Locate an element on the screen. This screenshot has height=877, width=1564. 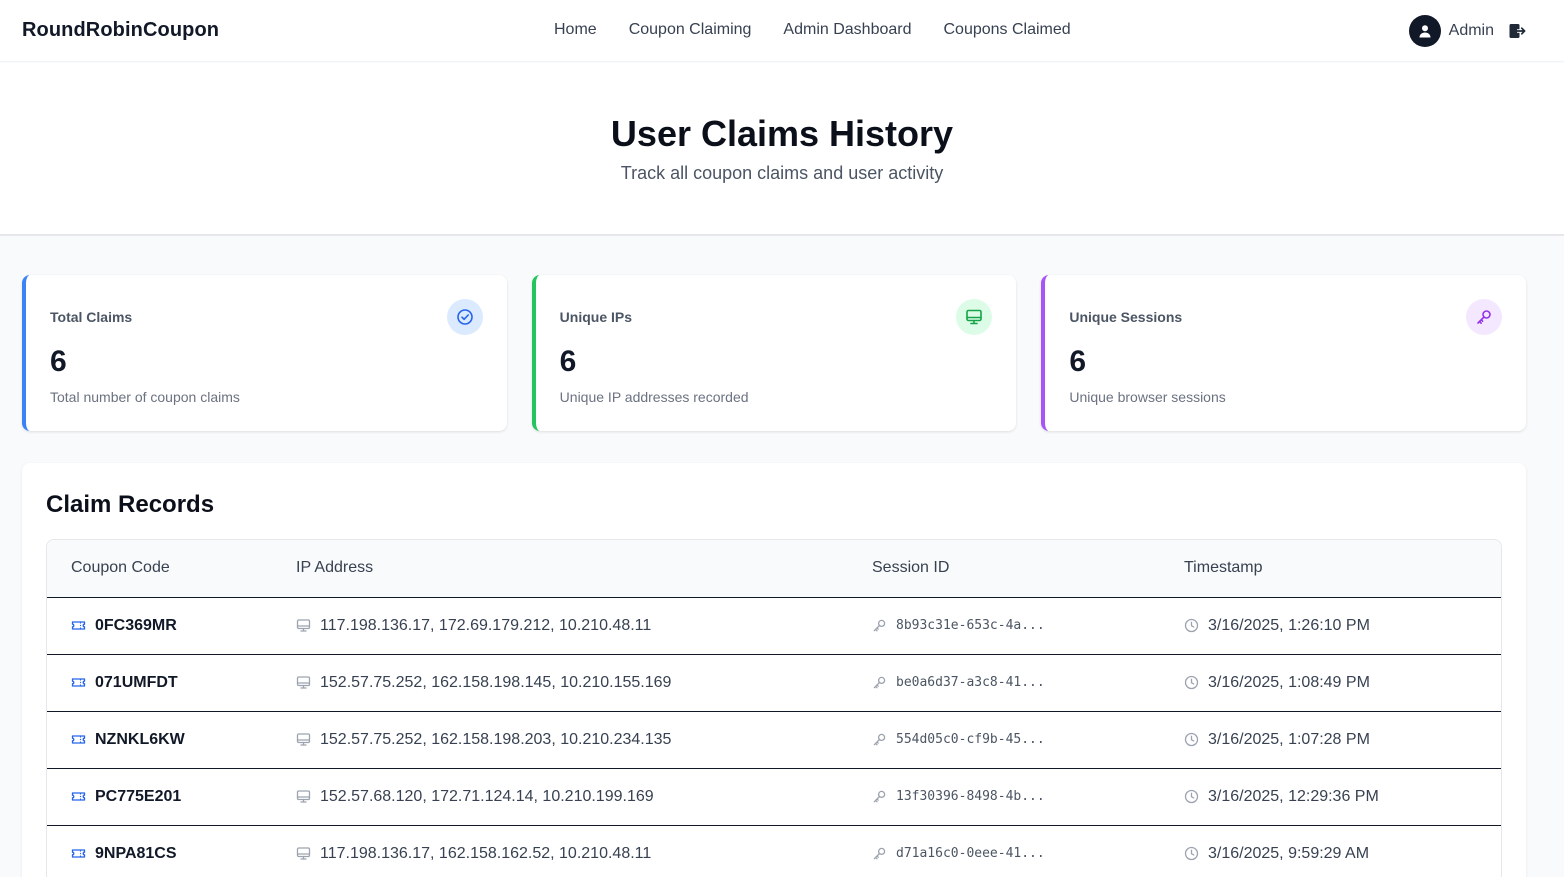
page-title: User Claims History is located at coordinates (782, 133).